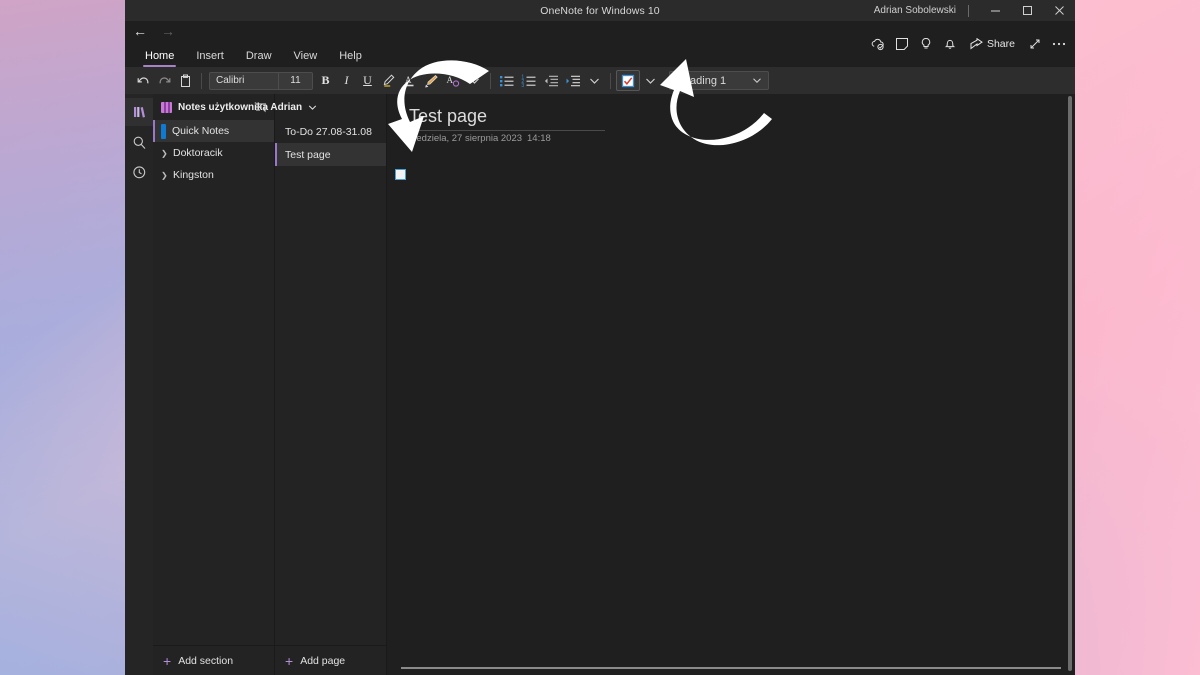  What do you see at coordinates (1027, 10) in the screenshot?
I see `maximize-button` at bounding box center [1027, 10].